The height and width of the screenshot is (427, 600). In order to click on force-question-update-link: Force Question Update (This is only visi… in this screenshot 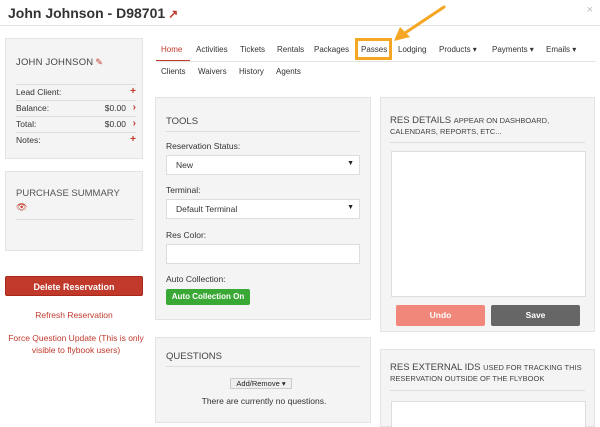, I will do `click(76, 344)`.